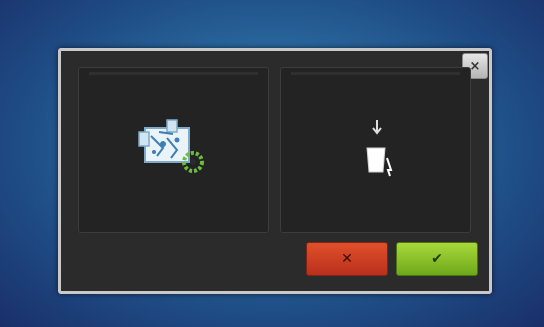 This screenshot has height=327, width=544. I want to click on embroidery-hoop-icon, so click(175, 150).